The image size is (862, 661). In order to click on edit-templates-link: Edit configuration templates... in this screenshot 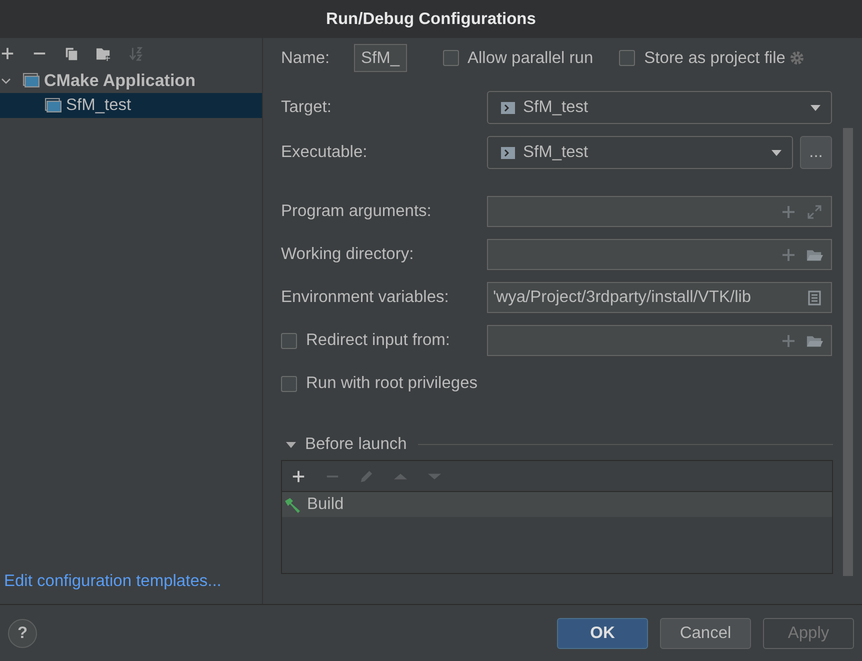, I will do `click(131, 588)`.